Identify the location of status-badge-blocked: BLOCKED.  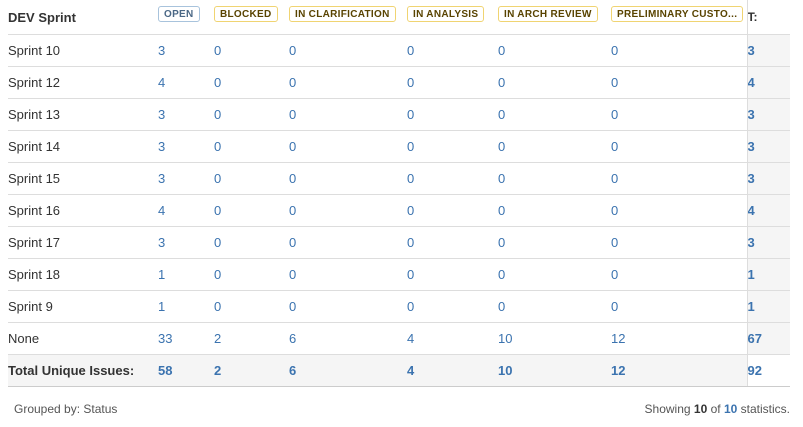
(246, 14).